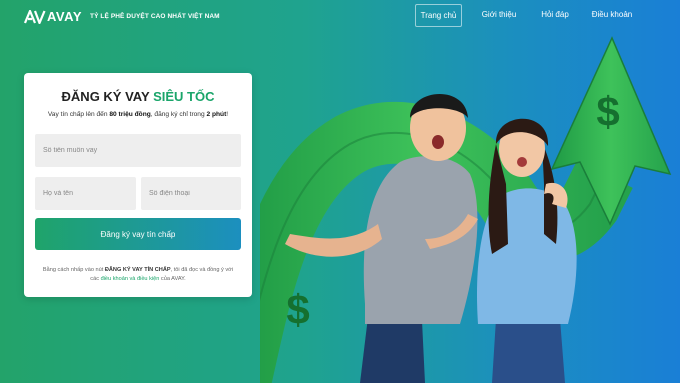 The height and width of the screenshot is (383, 680). What do you see at coordinates (191, 193) in the screenshot?
I see `phone-input` at bounding box center [191, 193].